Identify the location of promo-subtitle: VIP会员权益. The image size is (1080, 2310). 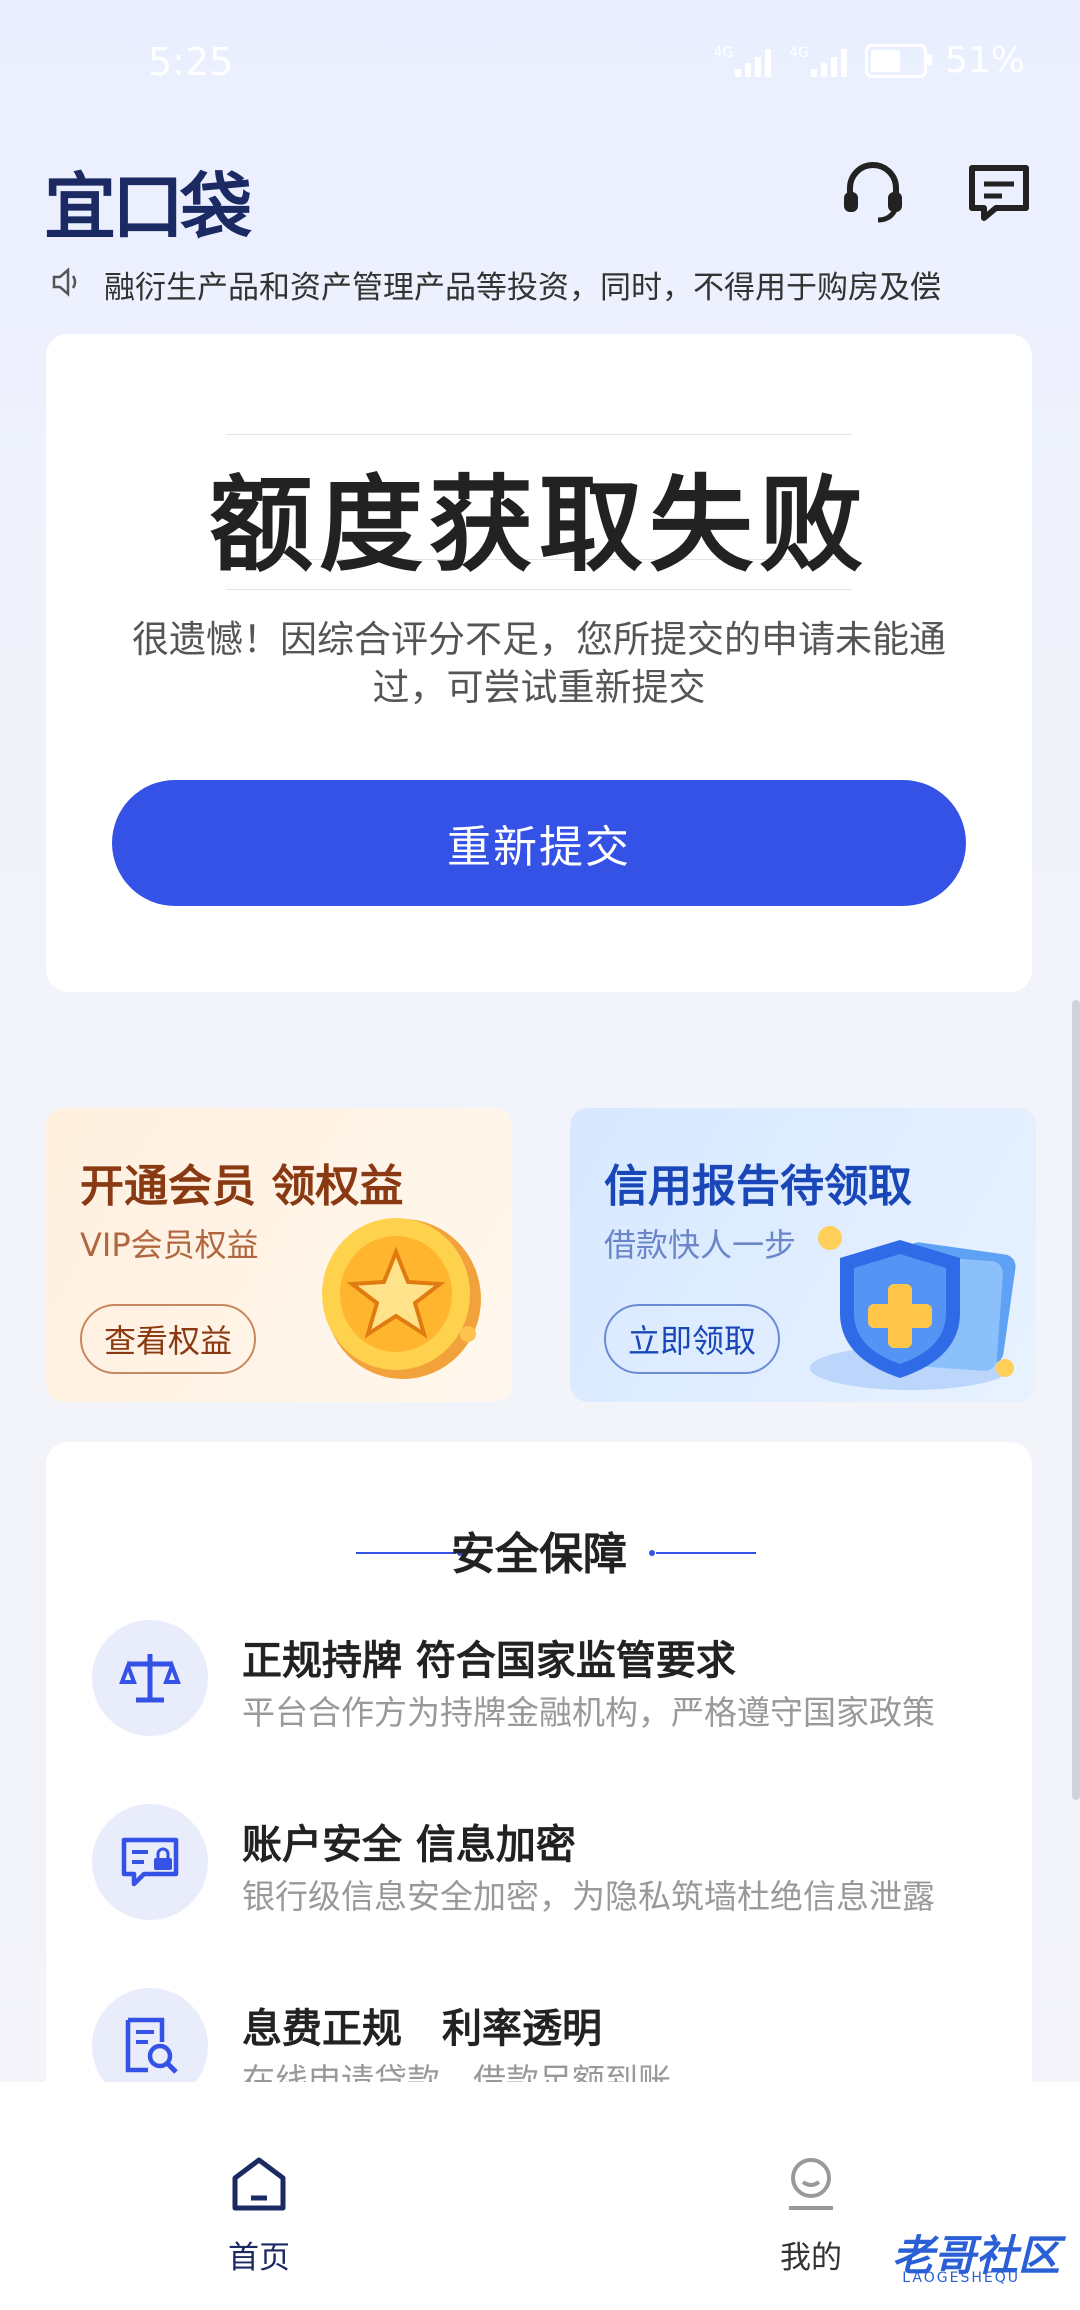
(169, 1245).